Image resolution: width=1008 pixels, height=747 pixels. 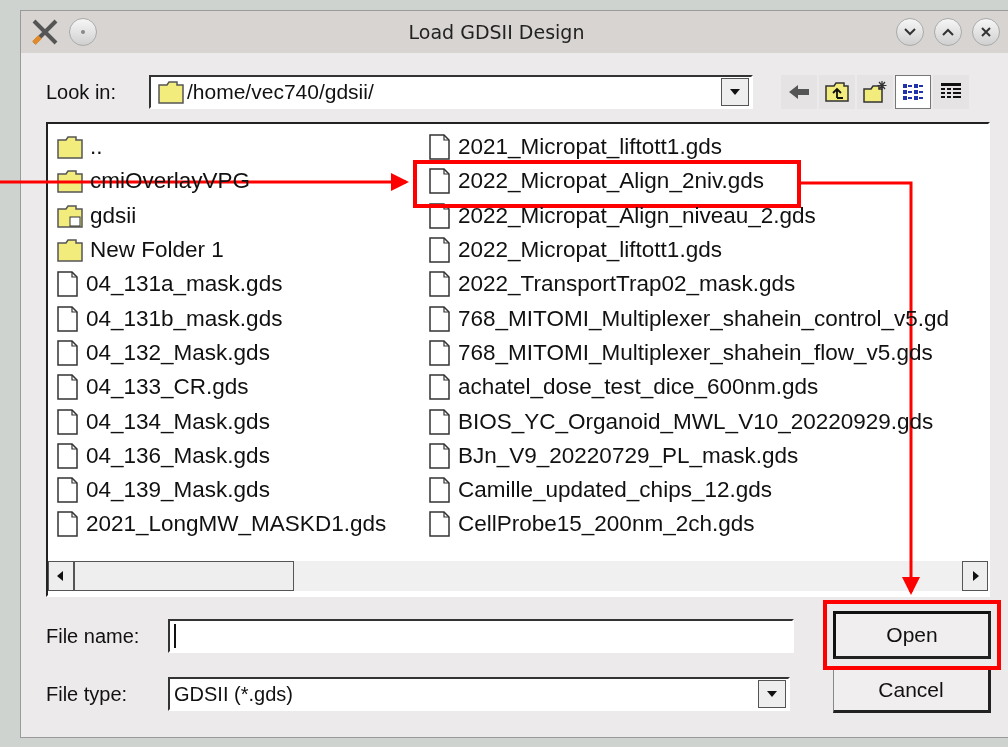 I want to click on file-list-item: BJn_V9_20220729_PL_mask.gds, so click(x=708, y=455).